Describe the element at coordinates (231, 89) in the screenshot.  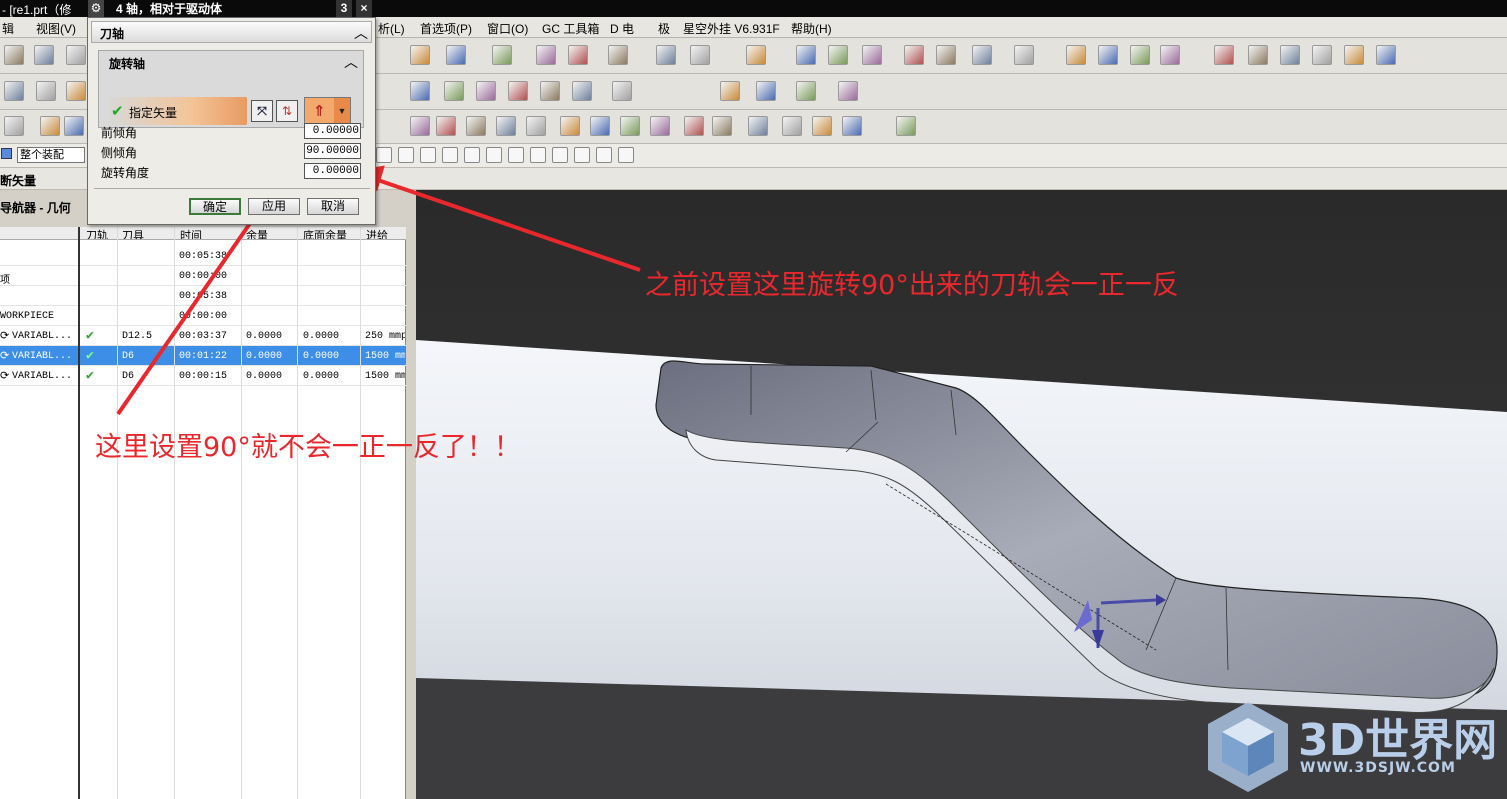
I see `rotation-axis-group: 旋转轴 ︿ ✔ 指定矢量 ⤧ ⇅ ⇑ ▼` at that location.